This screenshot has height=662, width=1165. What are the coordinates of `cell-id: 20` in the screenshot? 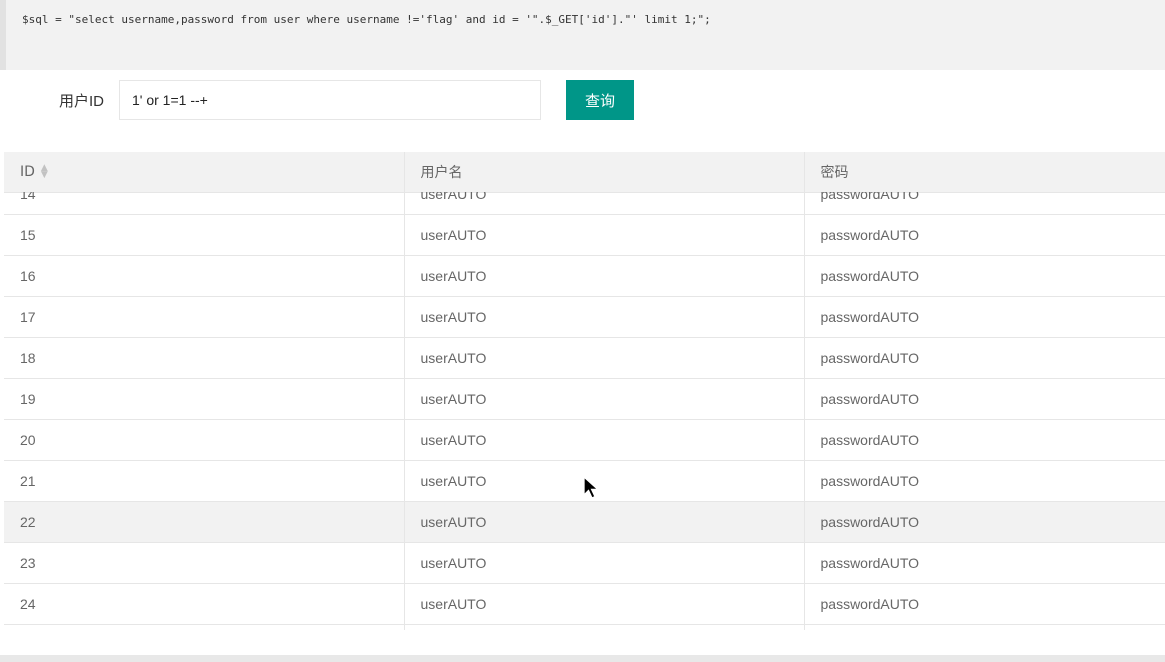 It's located at (204, 440).